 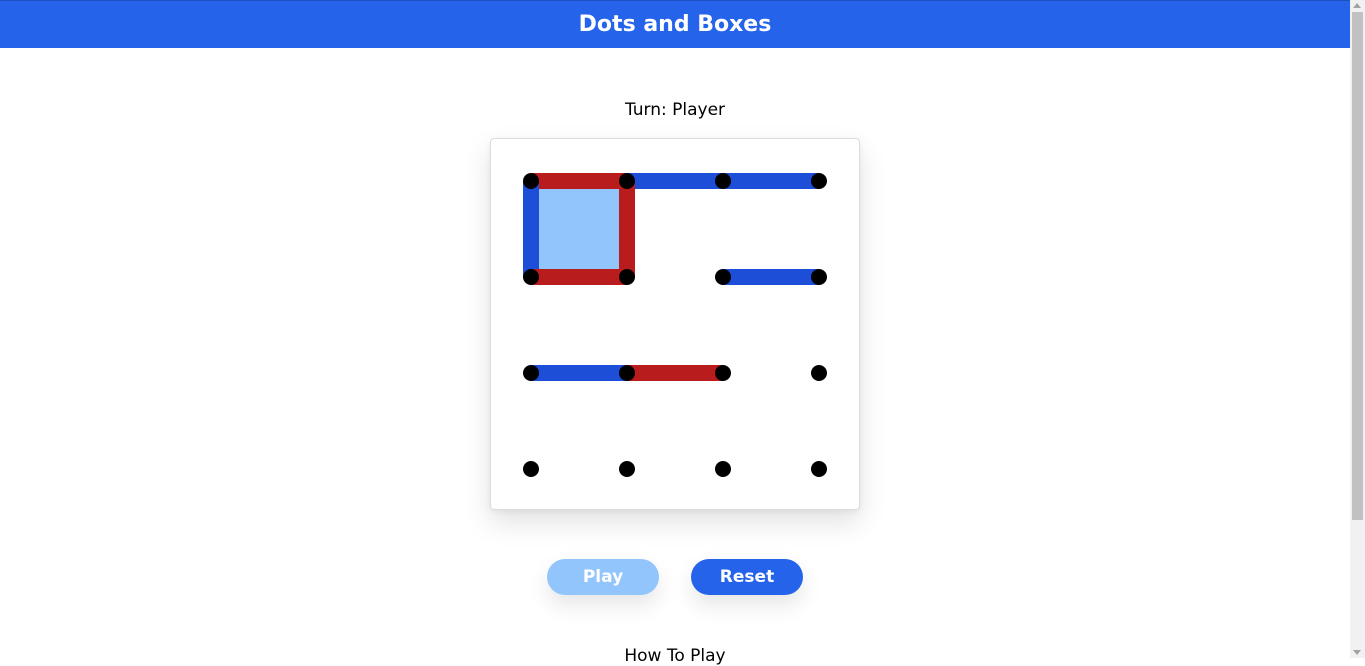 What do you see at coordinates (1357, 652) in the screenshot?
I see `scroll-down-icon` at bounding box center [1357, 652].